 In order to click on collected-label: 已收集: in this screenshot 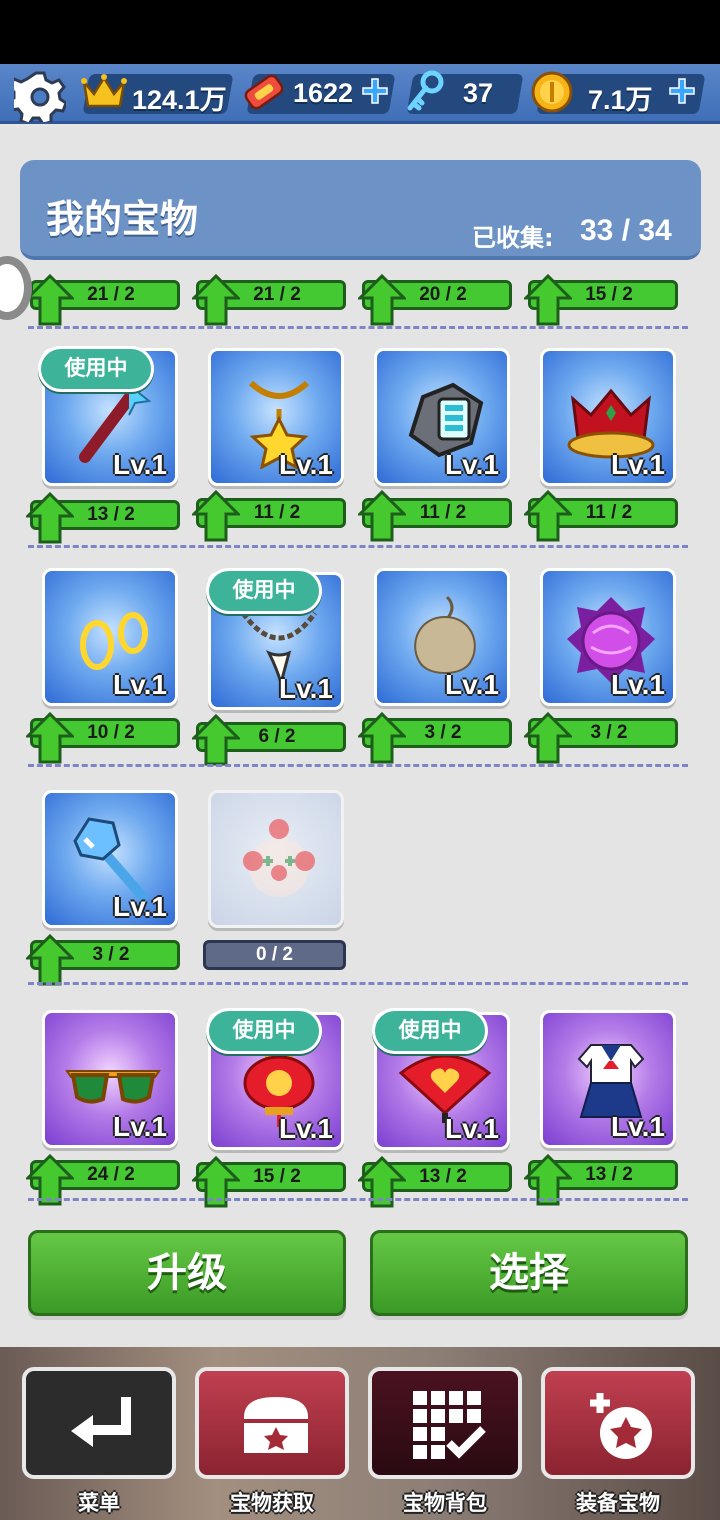, I will do `click(513, 238)`.